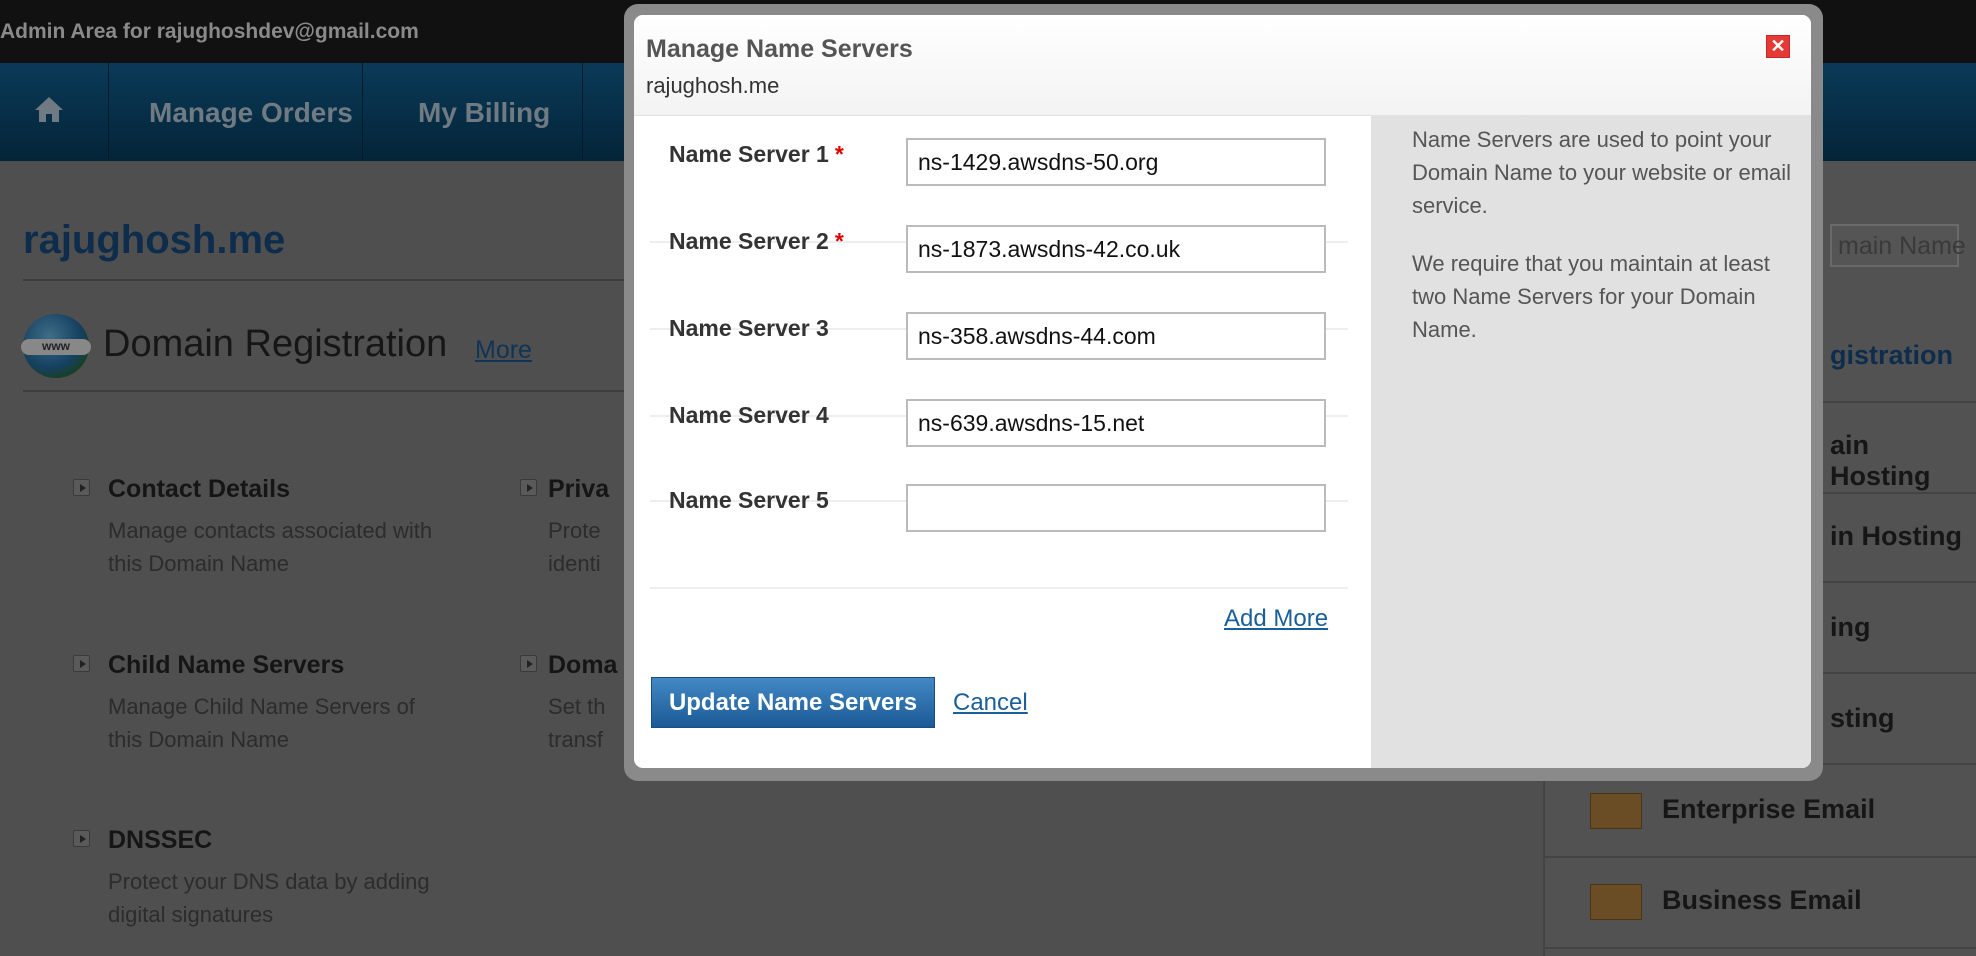 The height and width of the screenshot is (956, 1976). Describe the element at coordinates (779, 49) in the screenshot. I see `dialog-title: Manage Name Servers` at that location.